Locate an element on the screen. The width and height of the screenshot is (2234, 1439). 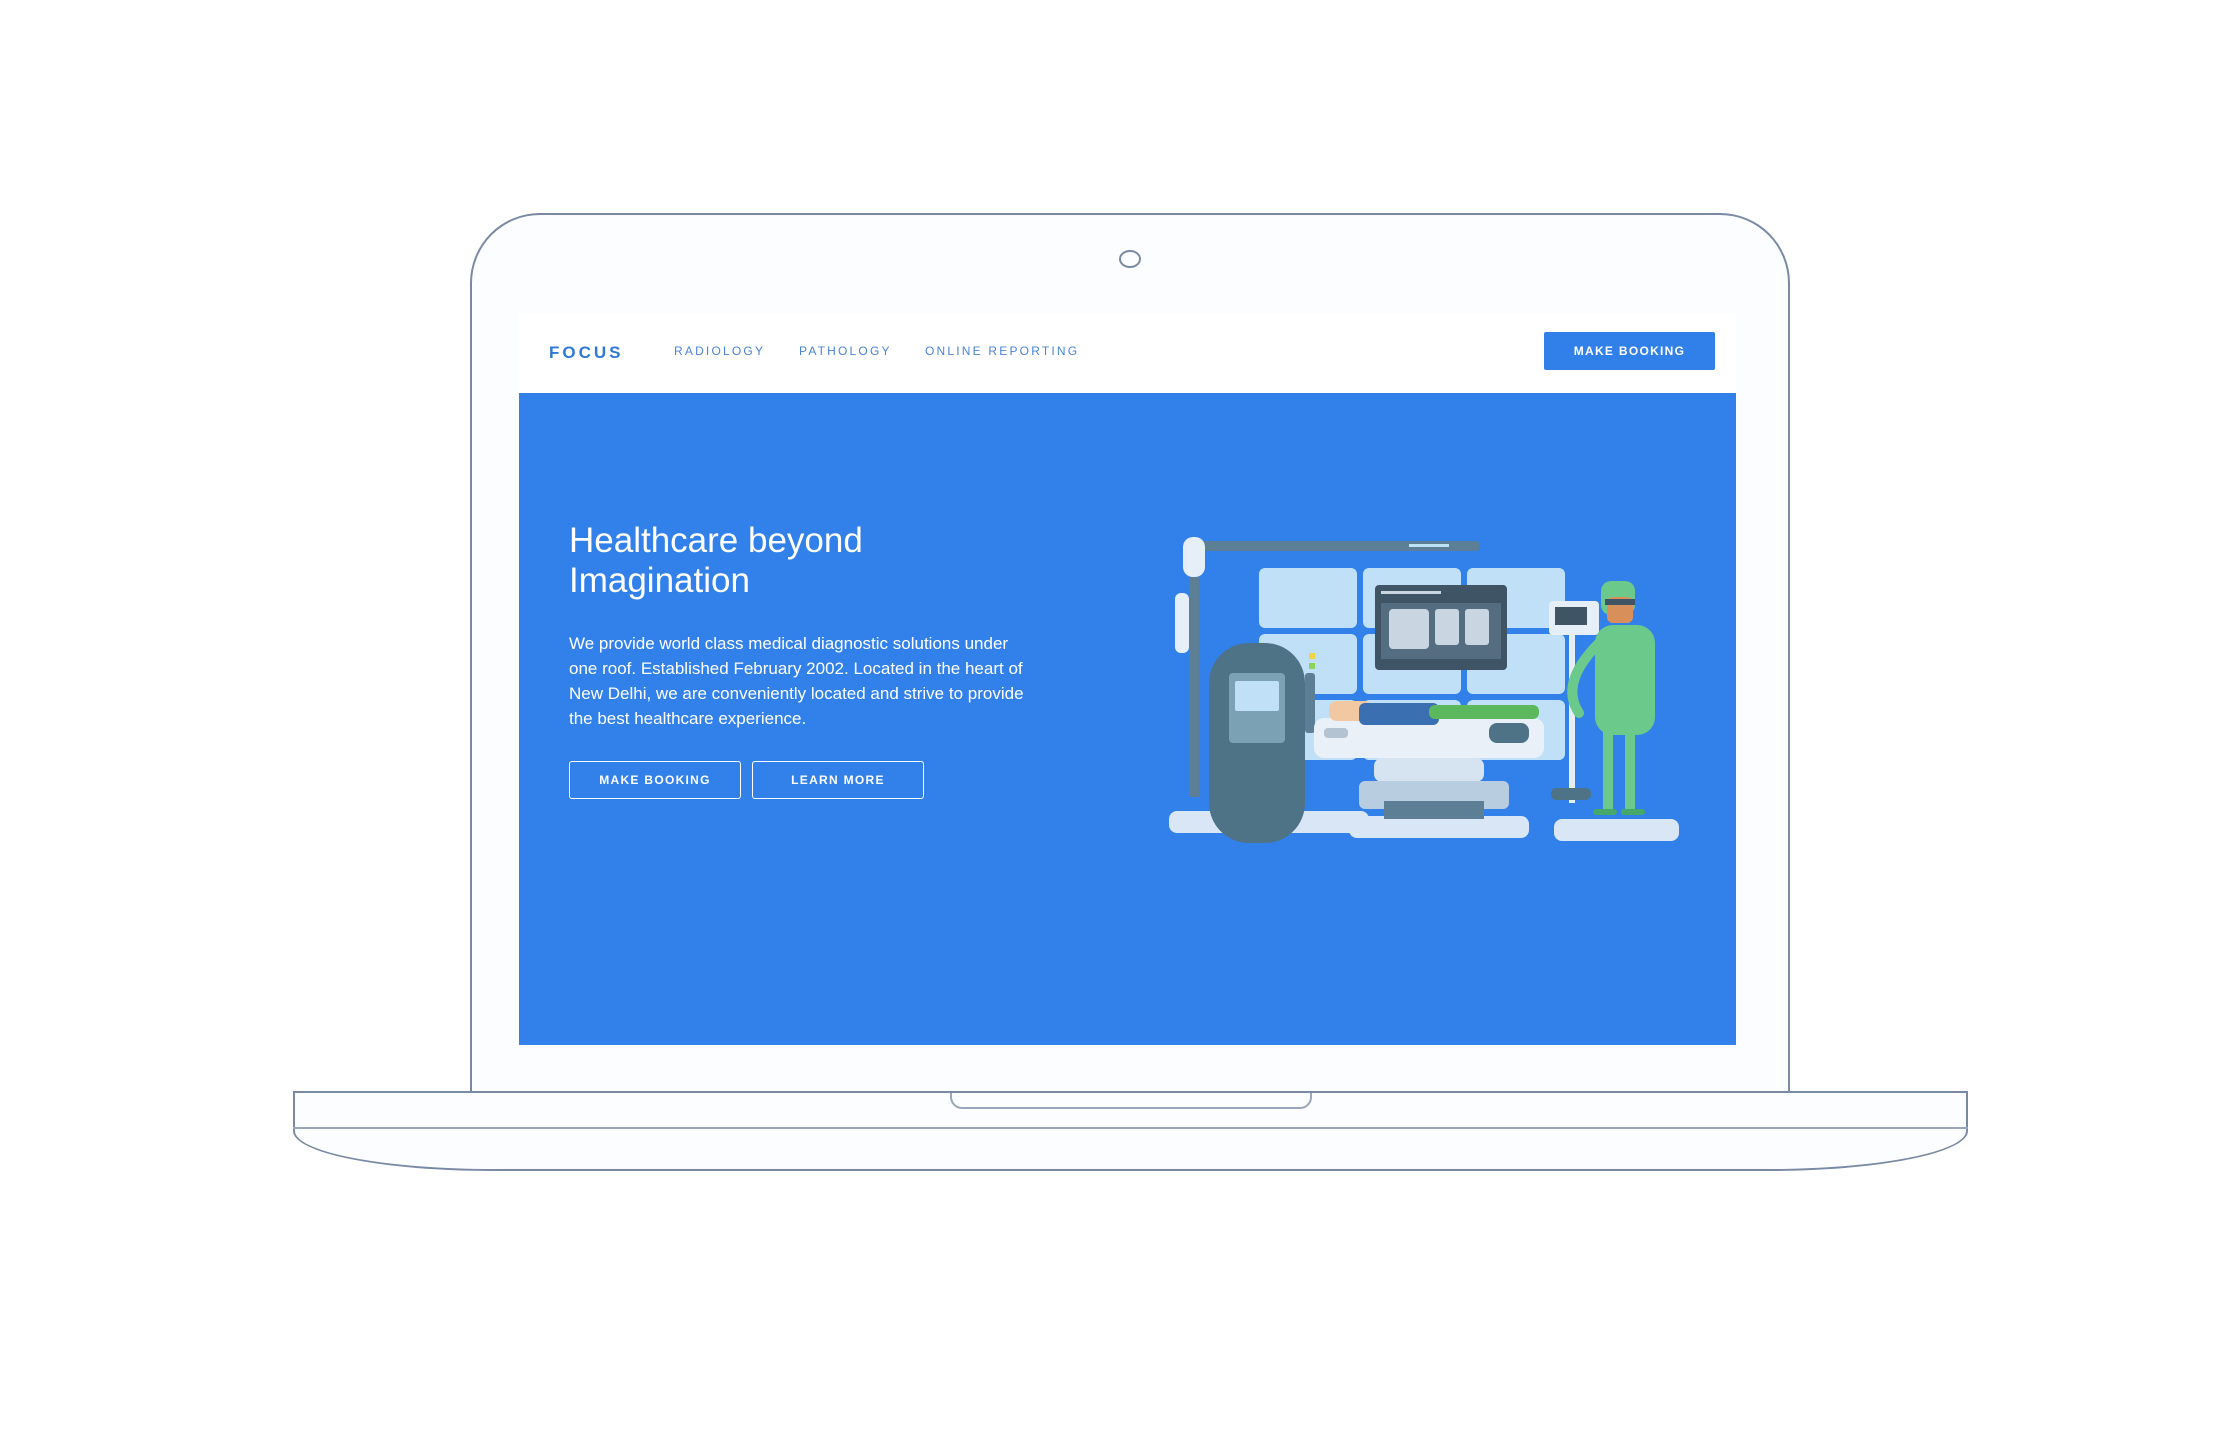
nav-link-radiology: RADIOLOGY is located at coordinates (719, 351).